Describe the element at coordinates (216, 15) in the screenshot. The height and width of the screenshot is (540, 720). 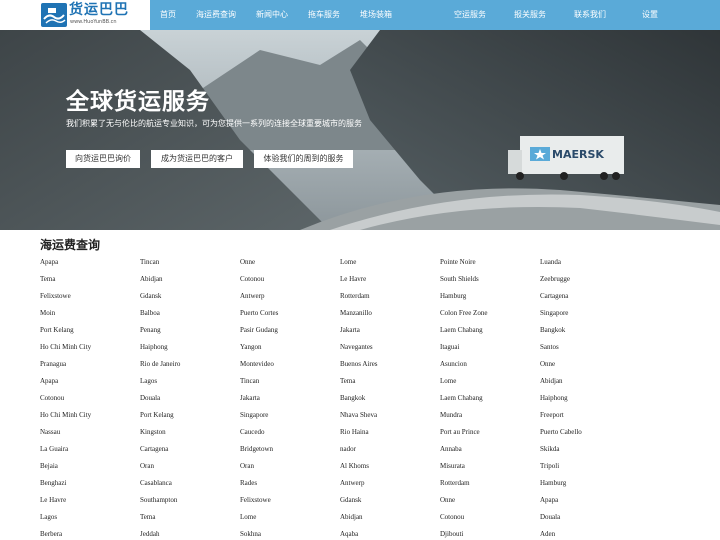
I see `nav-item-ocean-freight: 海运费查询` at that location.